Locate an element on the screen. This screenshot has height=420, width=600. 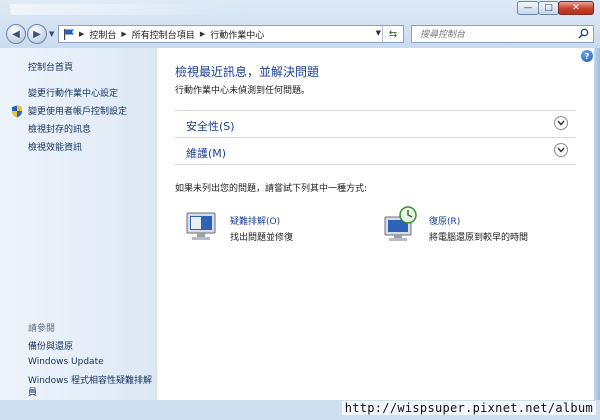
expand-security-button is located at coordinates (561, 123).